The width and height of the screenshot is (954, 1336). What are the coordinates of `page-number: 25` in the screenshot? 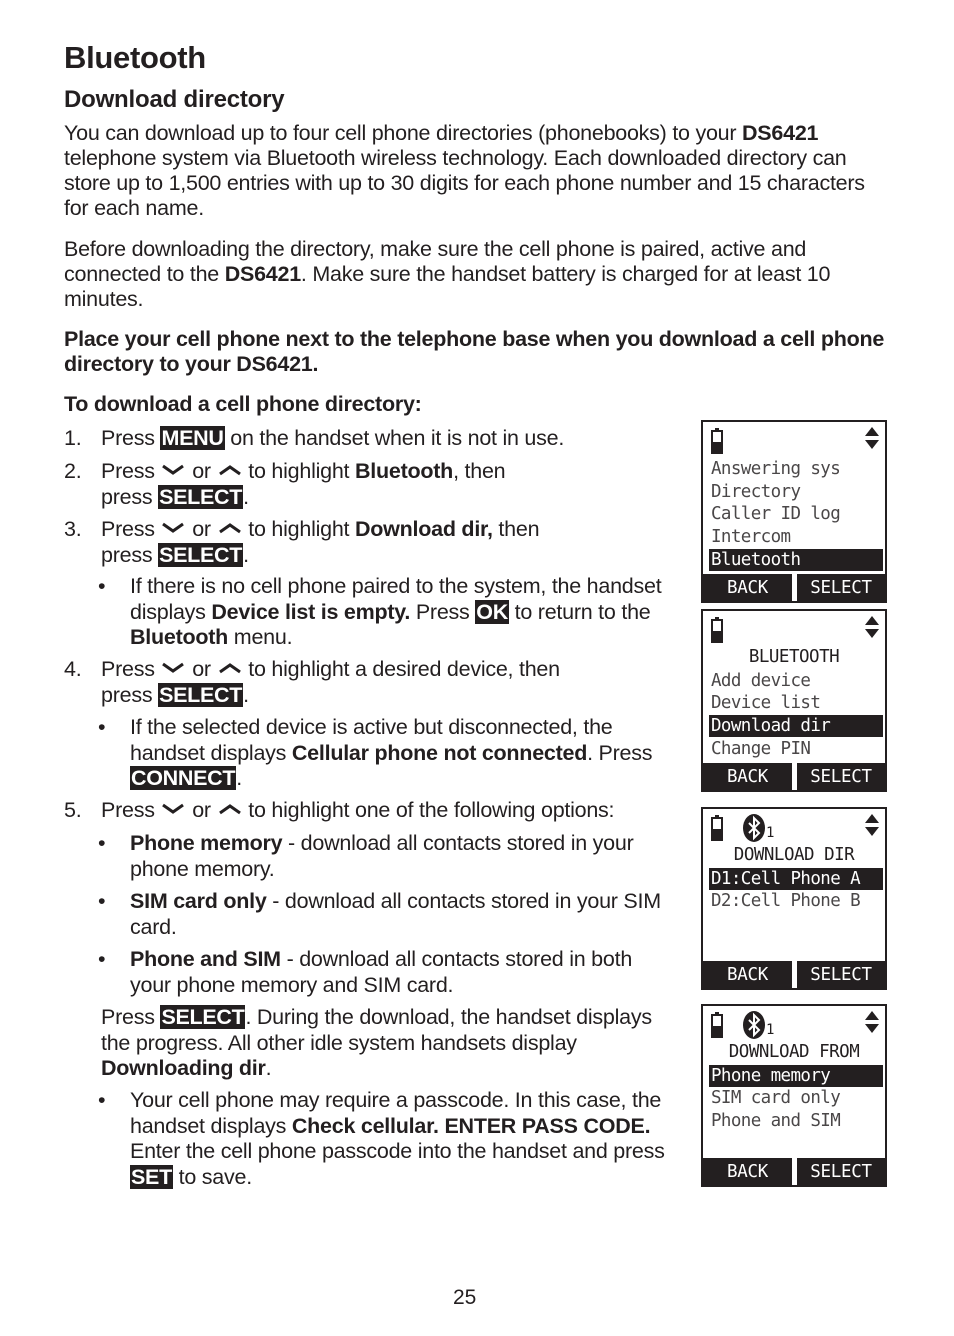 It's located at (465, 1297).